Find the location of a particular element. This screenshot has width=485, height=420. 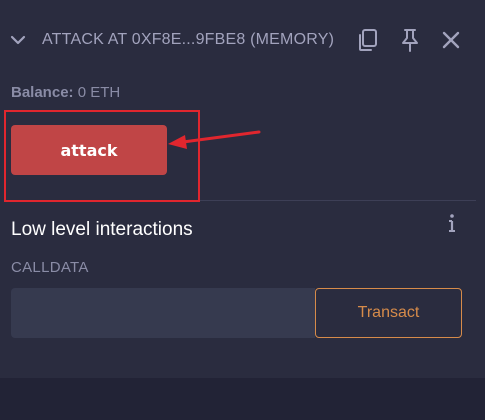

pin-icon is located at coordinates (410, 40).